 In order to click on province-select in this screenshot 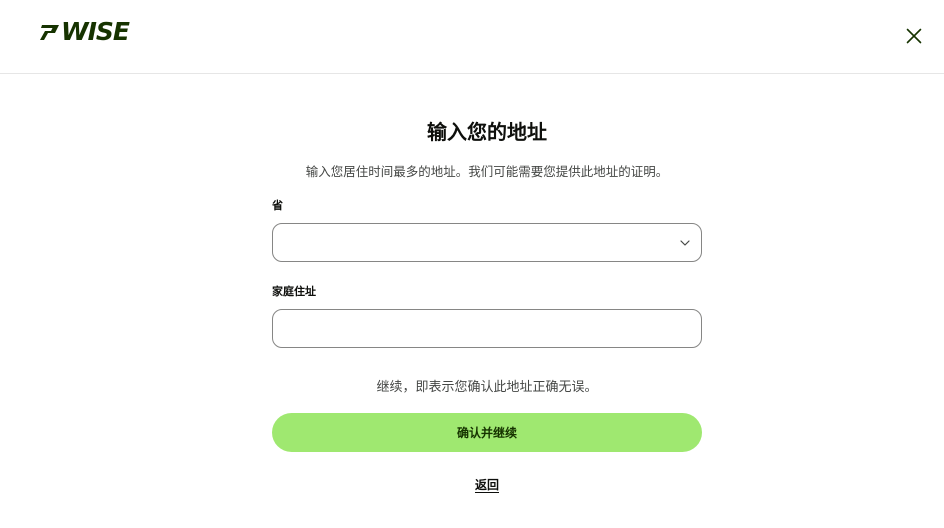, I will do `click(487, 242)`.